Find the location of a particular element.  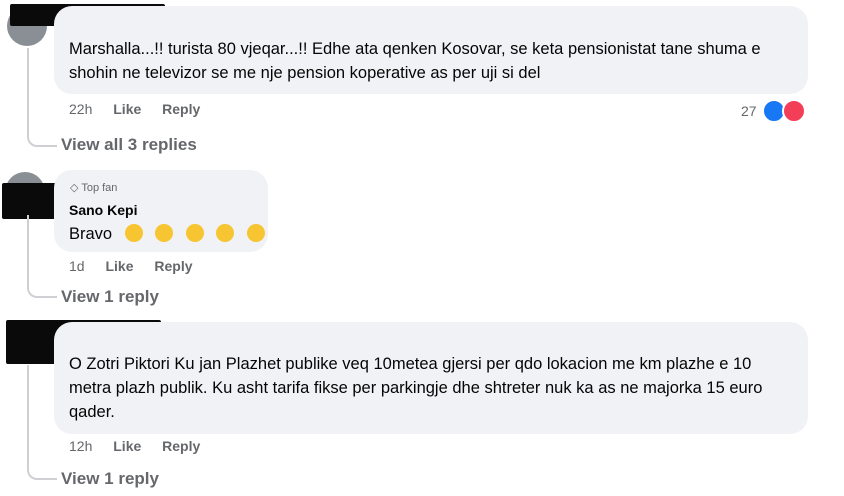

comment-meta: 12h Like Reply is located at coordinates (134, 446).